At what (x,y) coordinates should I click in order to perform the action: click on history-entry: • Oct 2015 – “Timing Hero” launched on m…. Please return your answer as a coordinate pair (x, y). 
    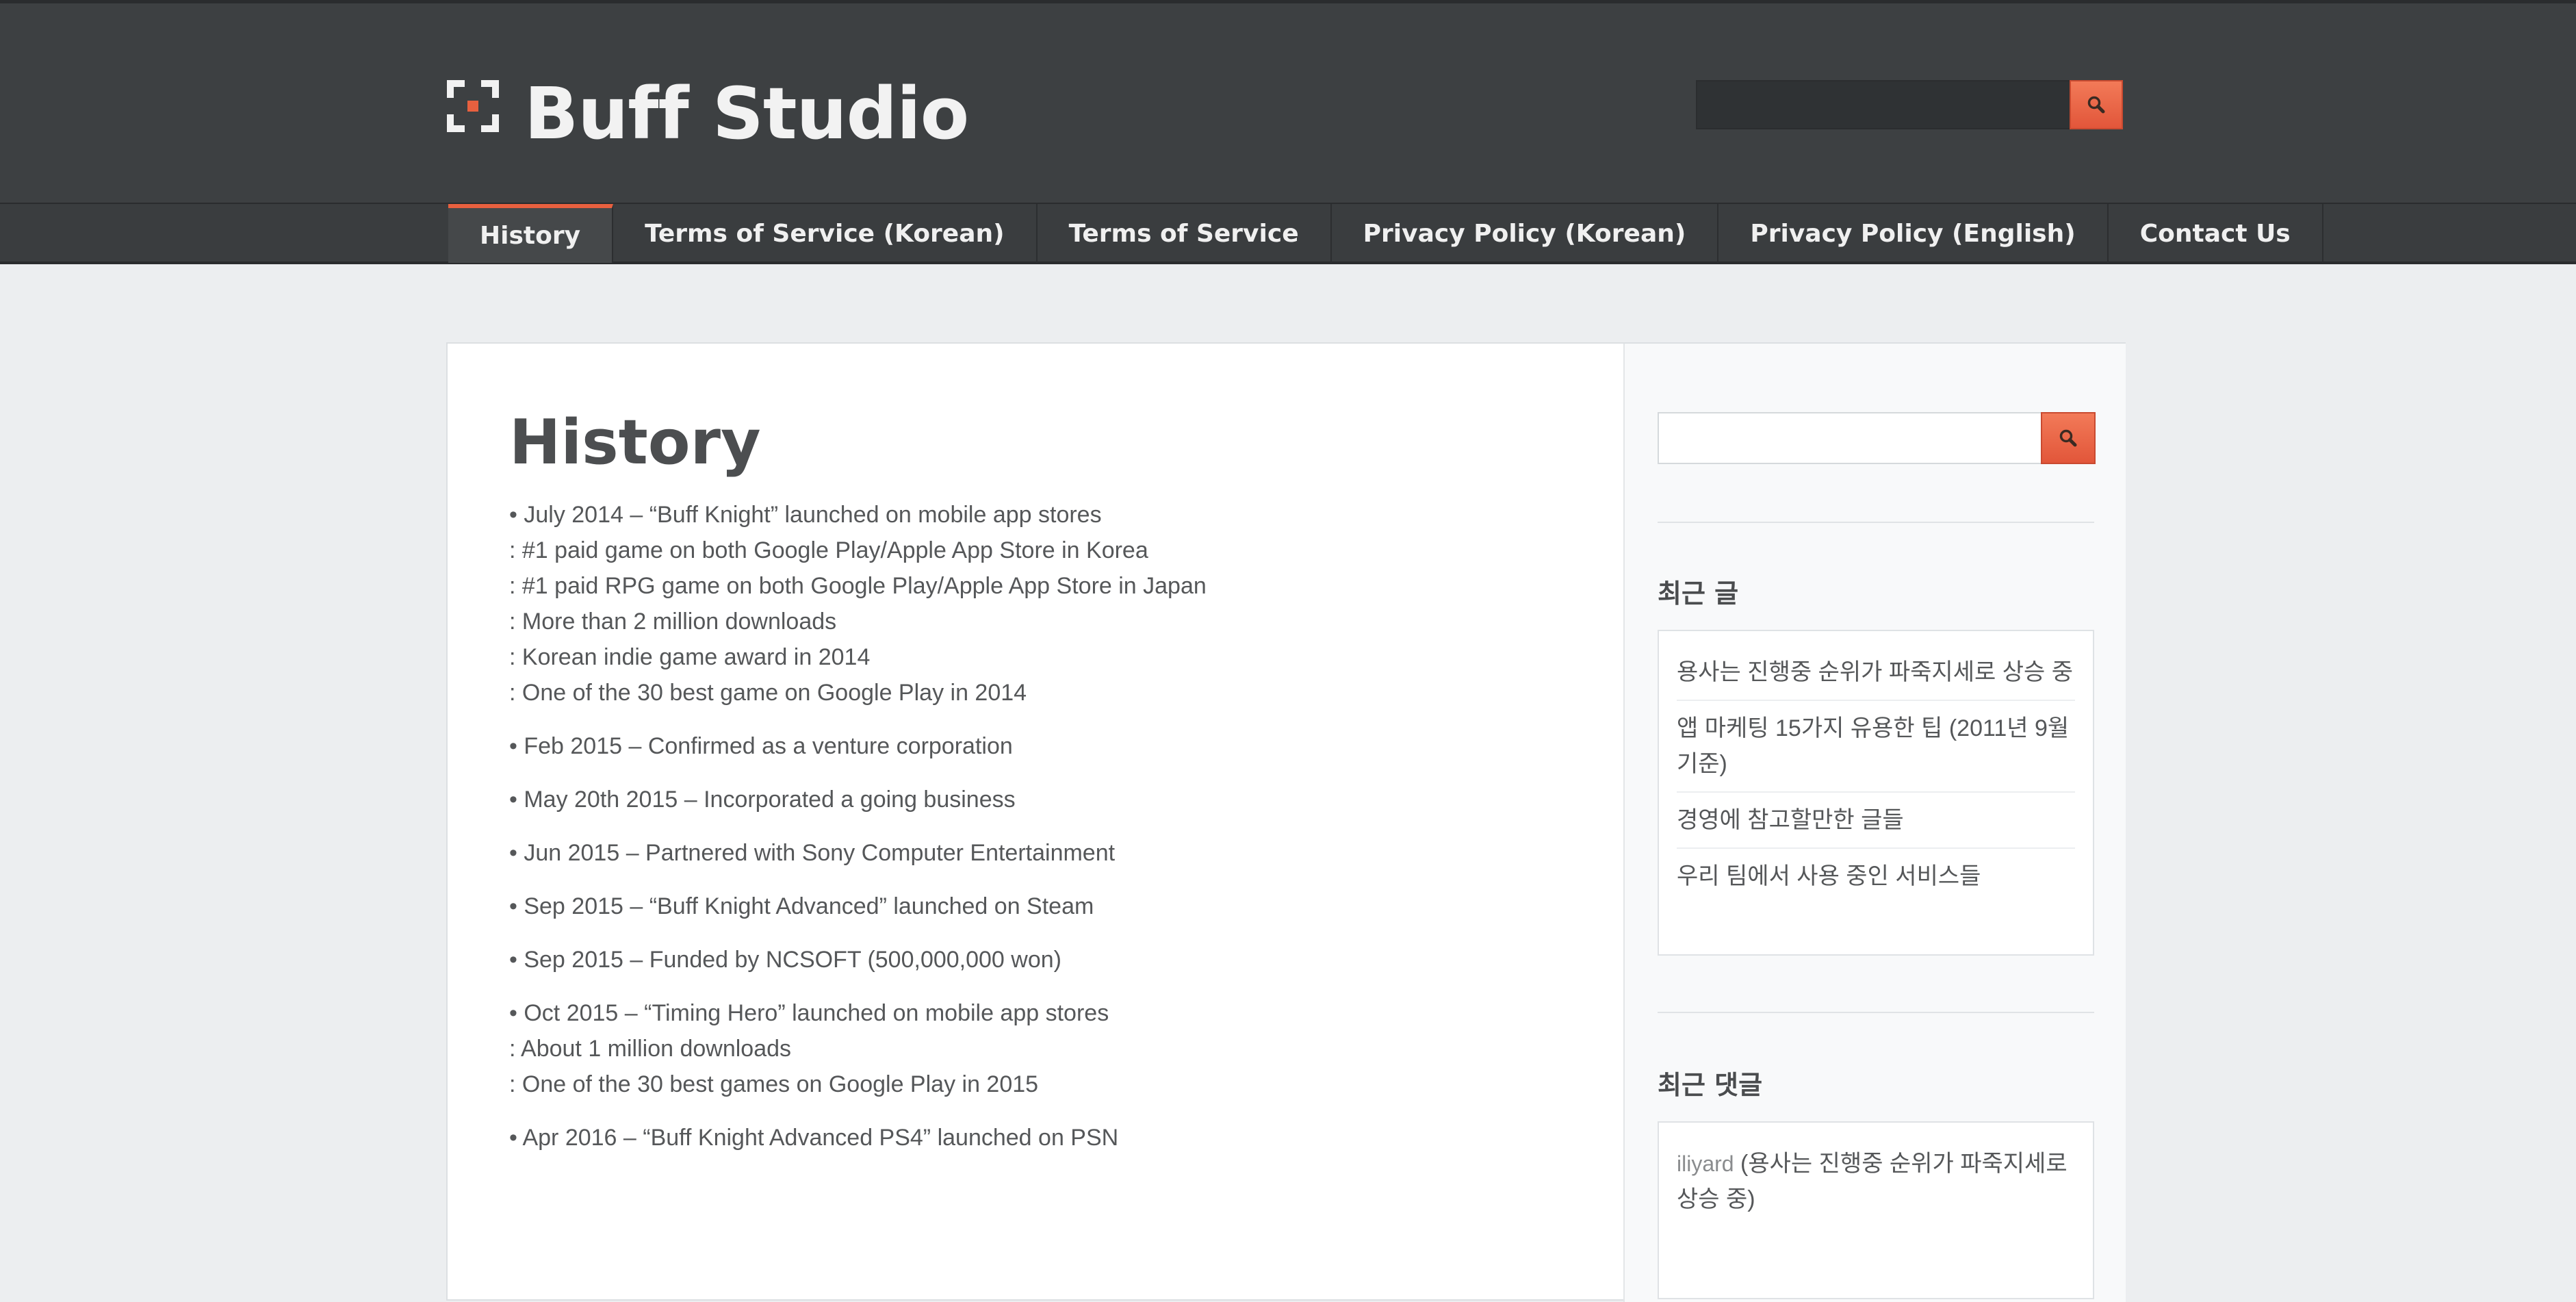
    Looking at the image, I should click on (1043, 1048).